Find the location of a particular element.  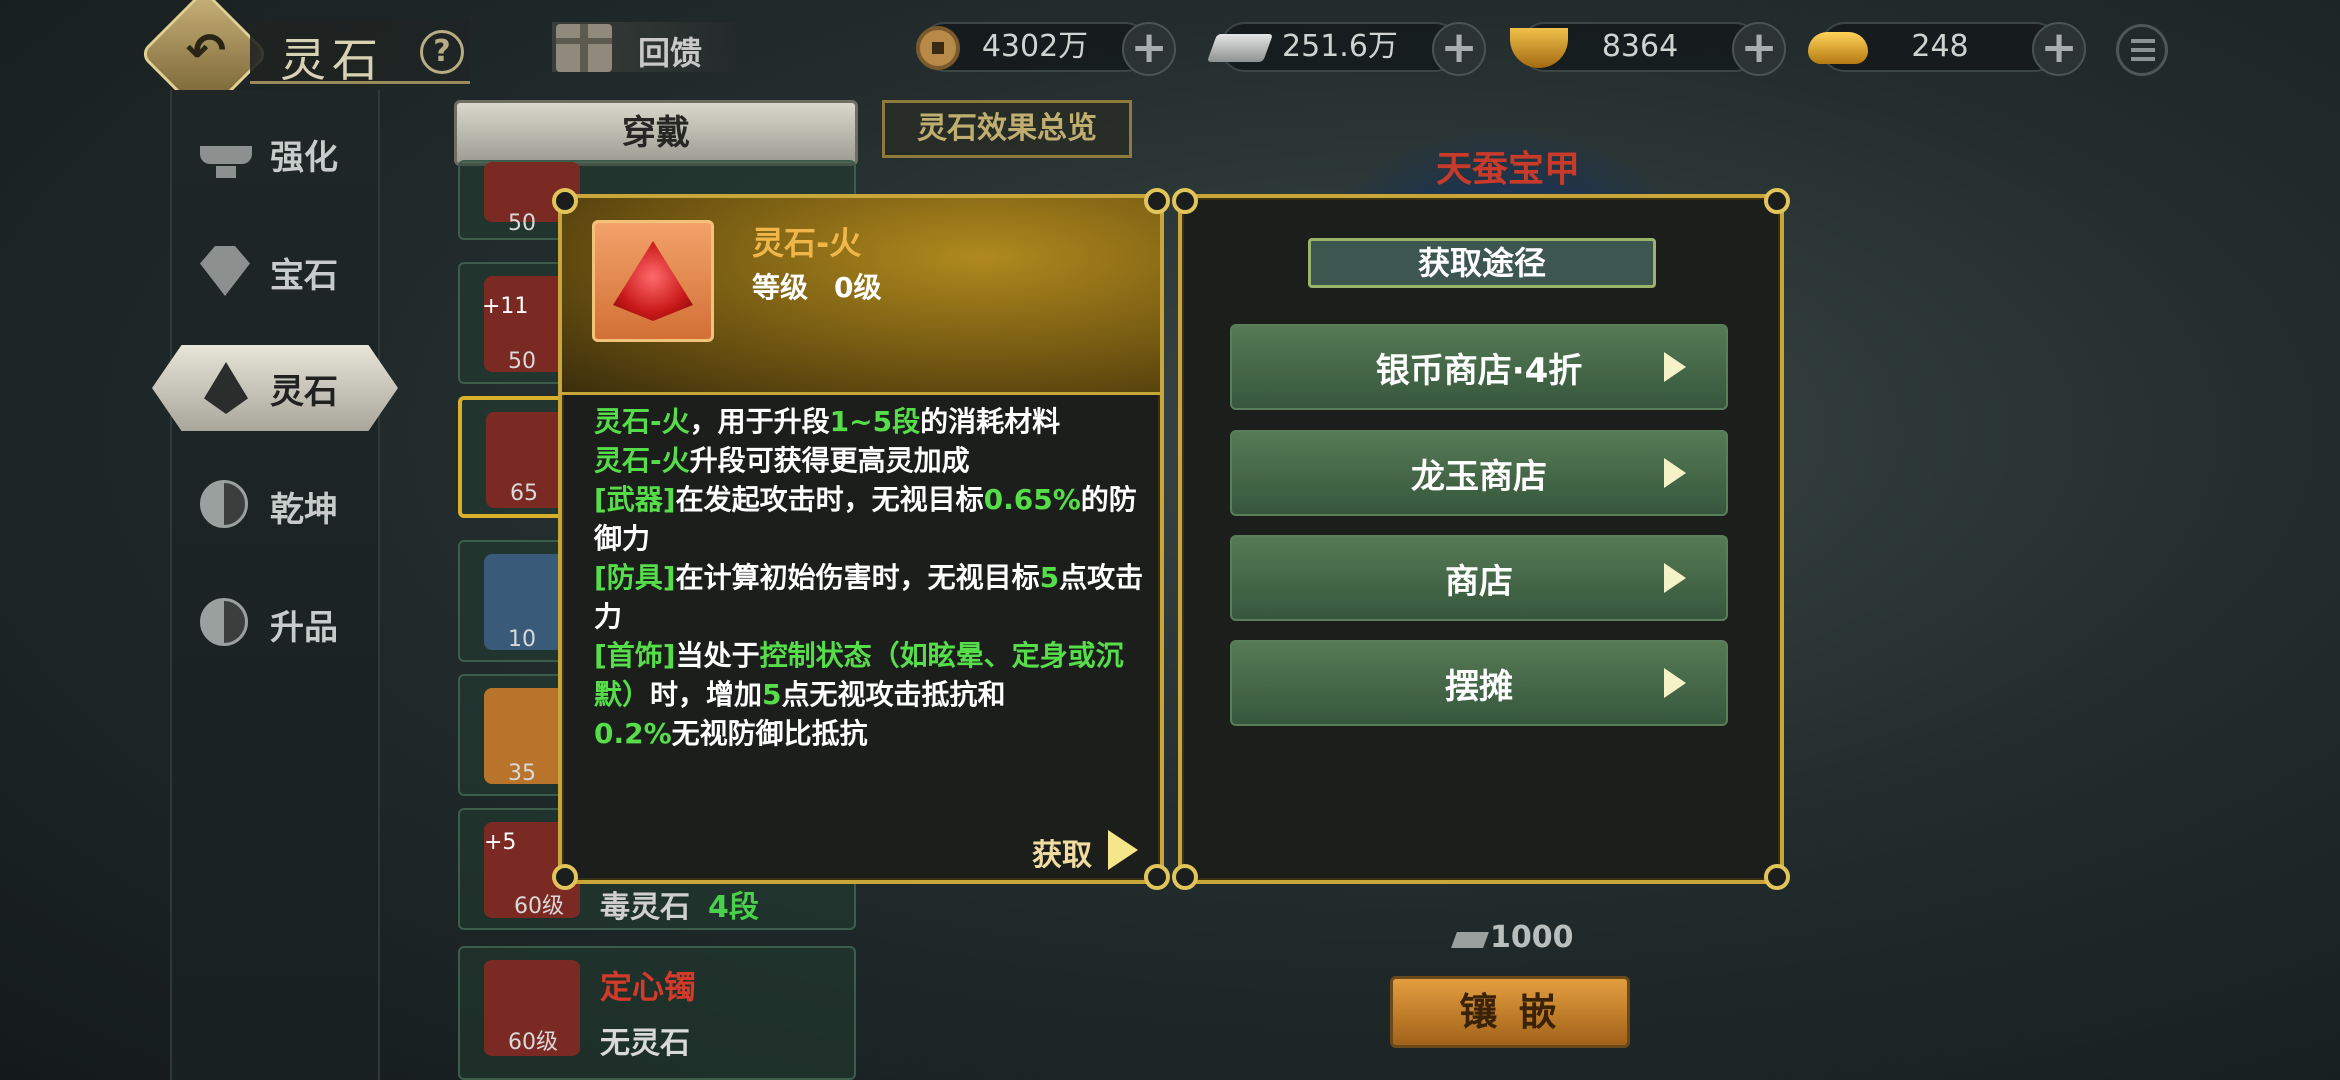

source-label: 银币商店·4折 is located at coordinates (1479, 370).